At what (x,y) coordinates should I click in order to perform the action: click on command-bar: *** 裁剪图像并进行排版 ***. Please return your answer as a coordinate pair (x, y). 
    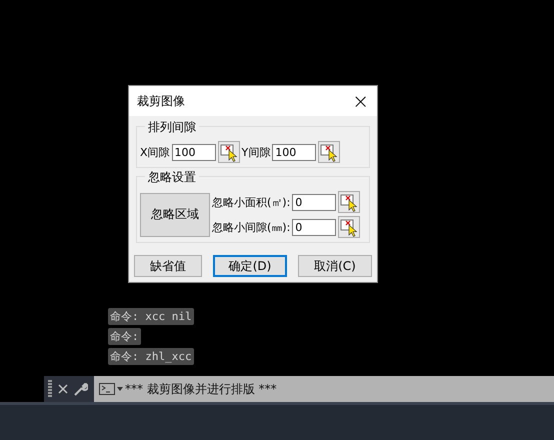
    Looking at the image, I should click on (324, 389).